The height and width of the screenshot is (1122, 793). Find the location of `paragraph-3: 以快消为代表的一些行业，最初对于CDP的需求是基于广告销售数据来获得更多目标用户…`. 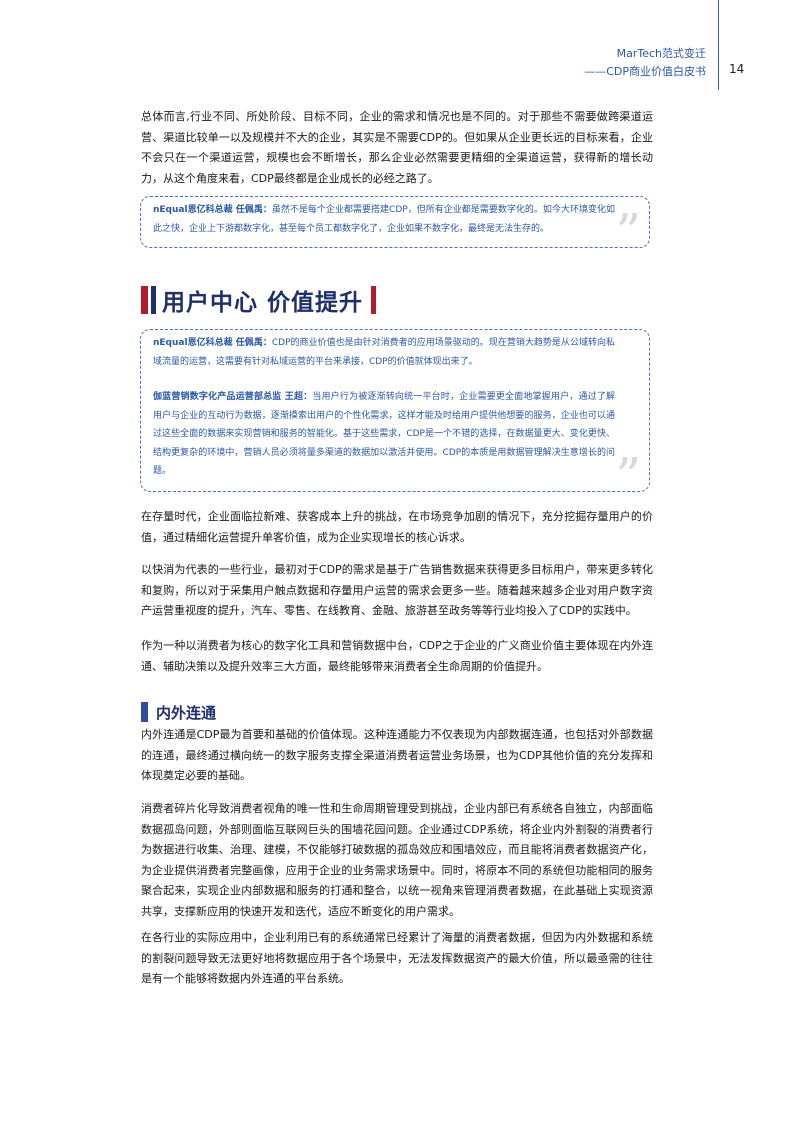

paragraph-3: 以快消为代表的一些行业，最初对于CDP的需求是基于广告销售数据来获得更多目标用户… is located at coordinates (397, 590).